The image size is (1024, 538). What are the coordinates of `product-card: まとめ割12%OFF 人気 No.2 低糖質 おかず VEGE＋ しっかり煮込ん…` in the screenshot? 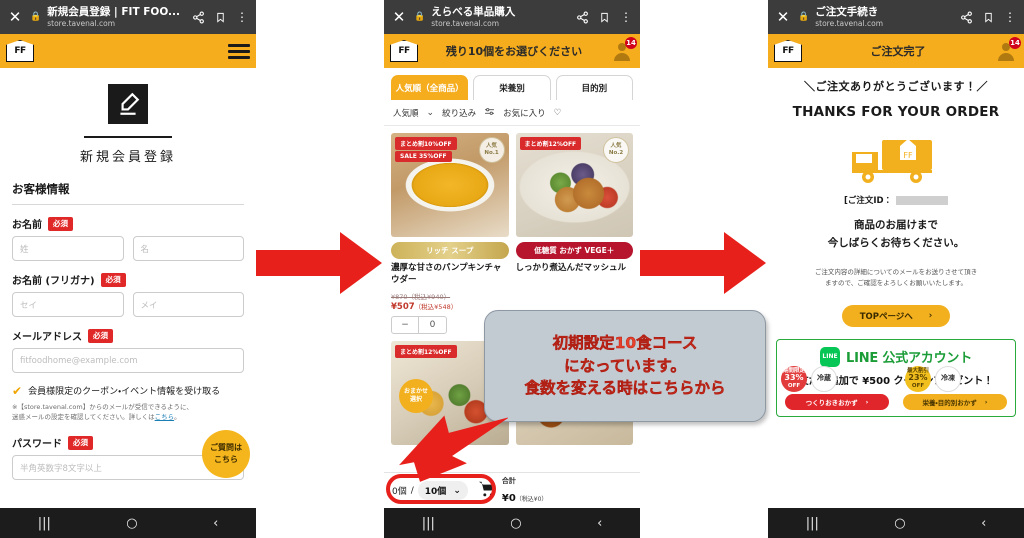 It's located at (574, 233).